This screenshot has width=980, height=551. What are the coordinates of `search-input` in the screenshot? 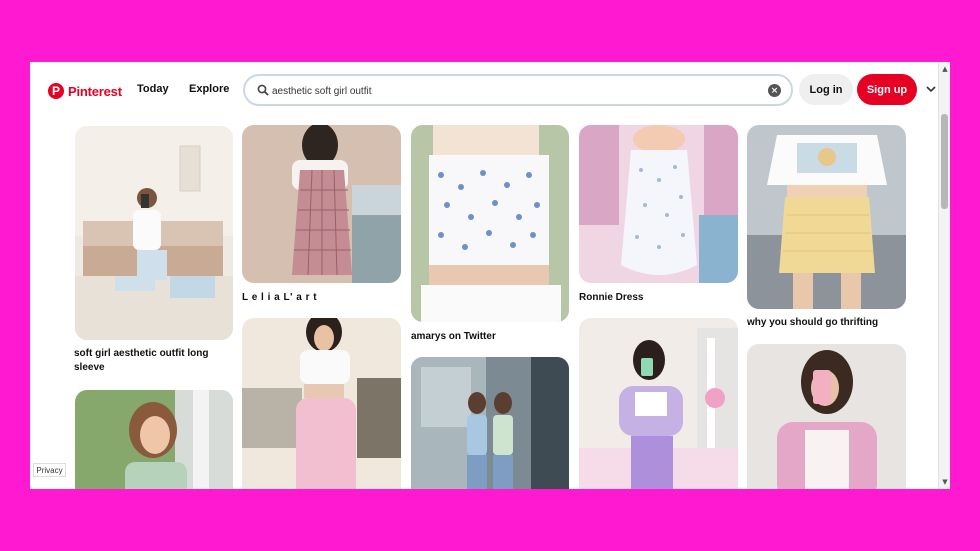 It's located at (517, 91).